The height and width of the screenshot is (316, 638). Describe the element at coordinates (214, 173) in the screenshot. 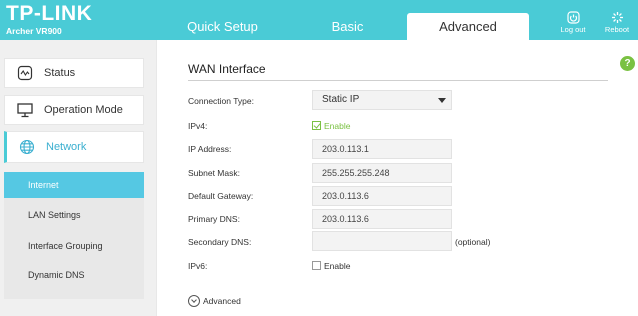

I see `subnet-mask-label: Subnet Mask:` at that location.